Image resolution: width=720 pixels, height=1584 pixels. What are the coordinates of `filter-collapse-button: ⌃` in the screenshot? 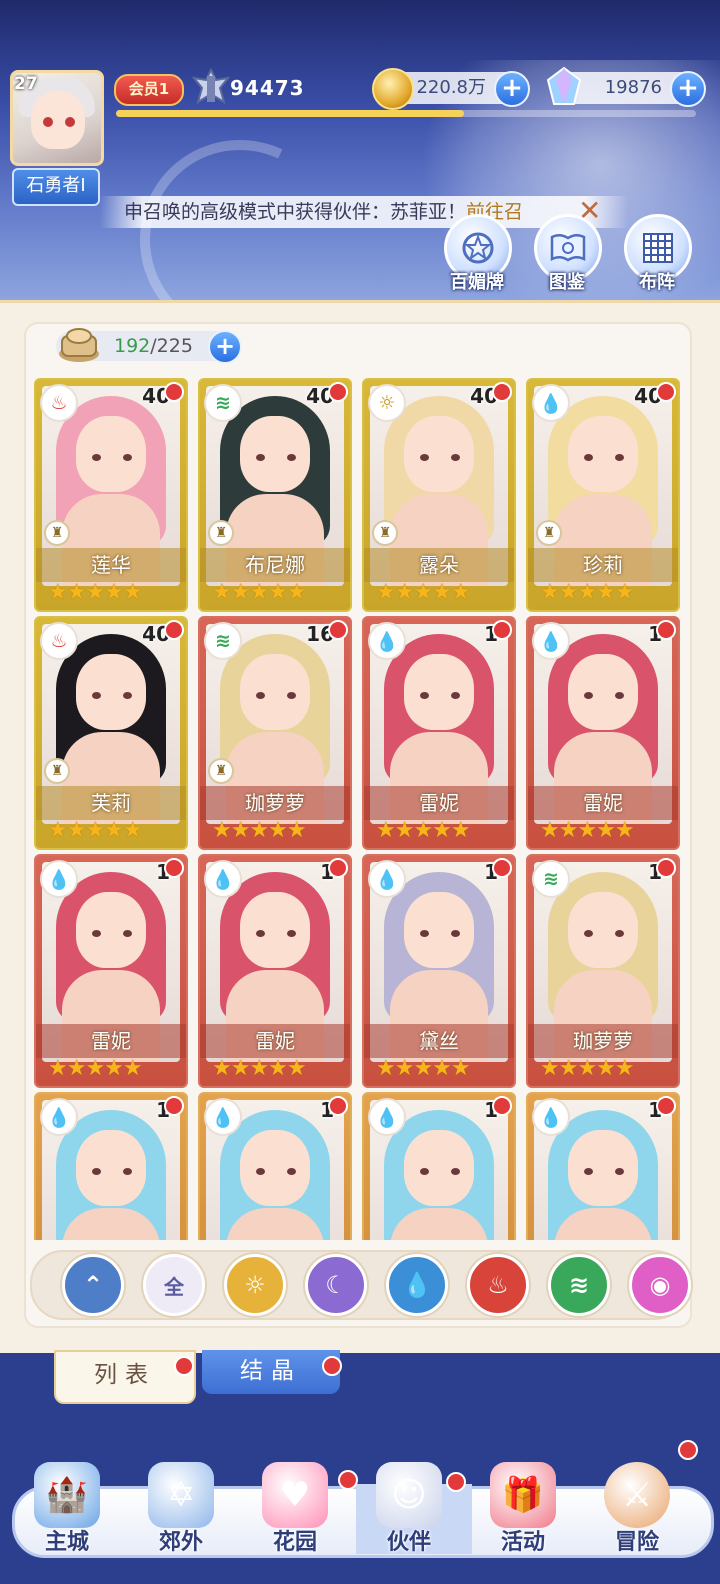 It's located at (93, 1285).